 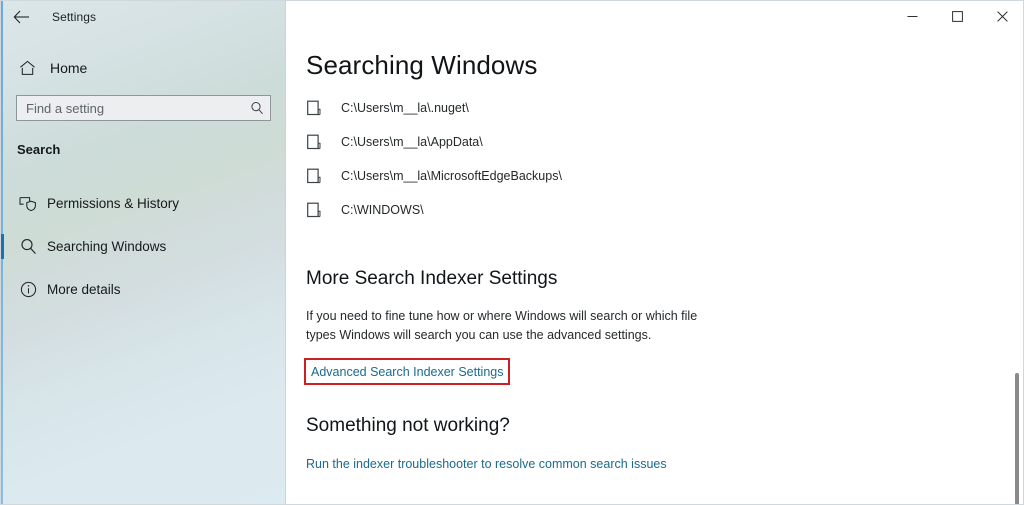 I want to click on list-item: C:\Users\m__la\.nuget\, so click(x=650, y=108).